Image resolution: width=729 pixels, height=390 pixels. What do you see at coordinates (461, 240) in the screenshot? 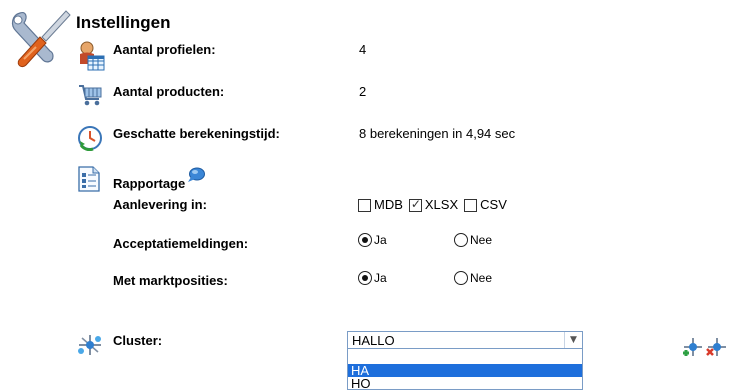
I see `acceptance-no-radio` at bounding box center [461, 240].